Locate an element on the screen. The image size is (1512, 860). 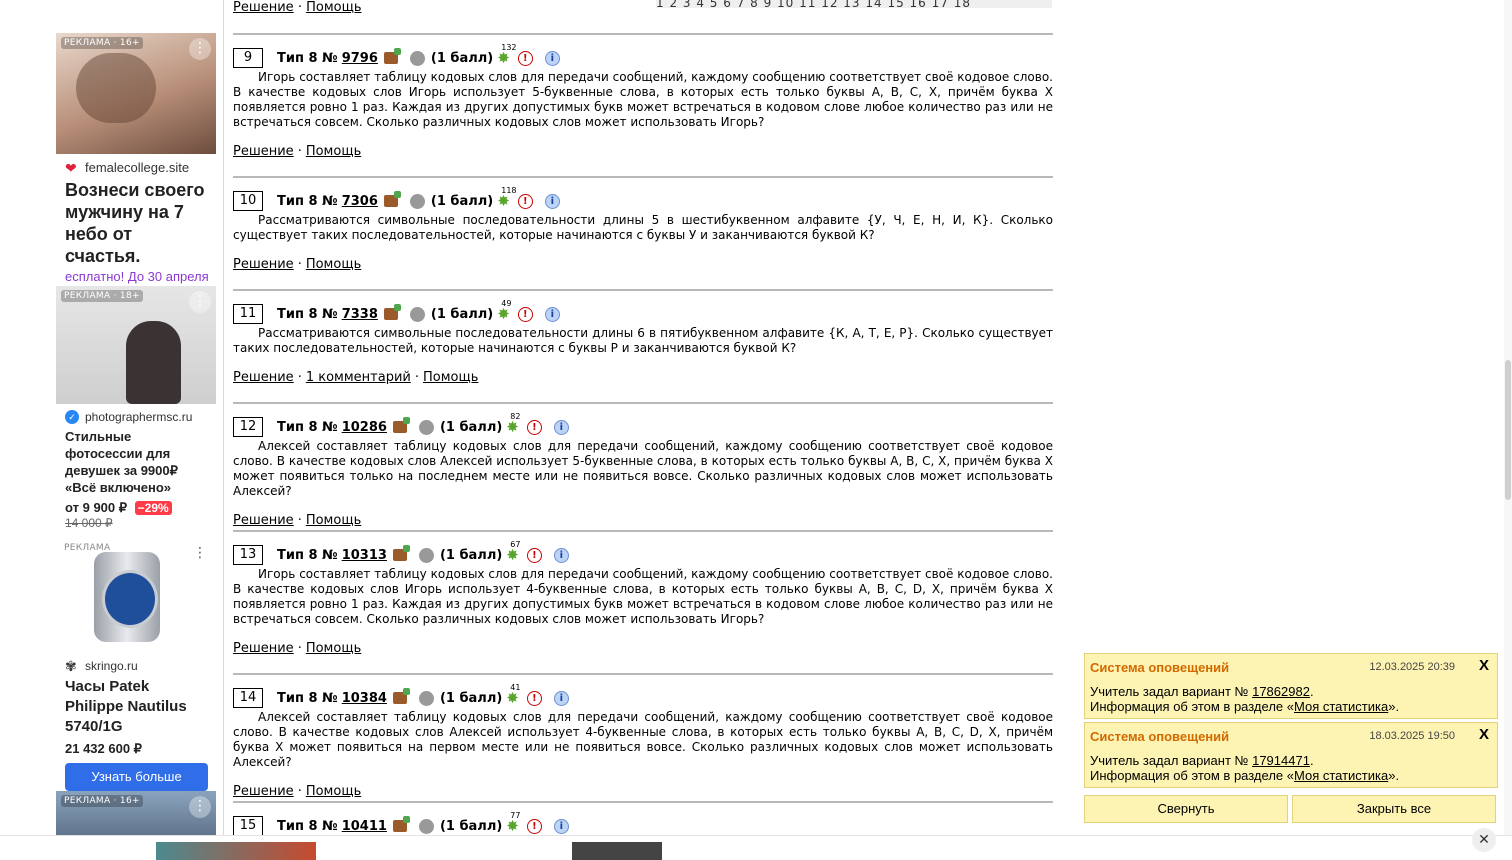
scrollbar is located at coordinates (1508, 417).